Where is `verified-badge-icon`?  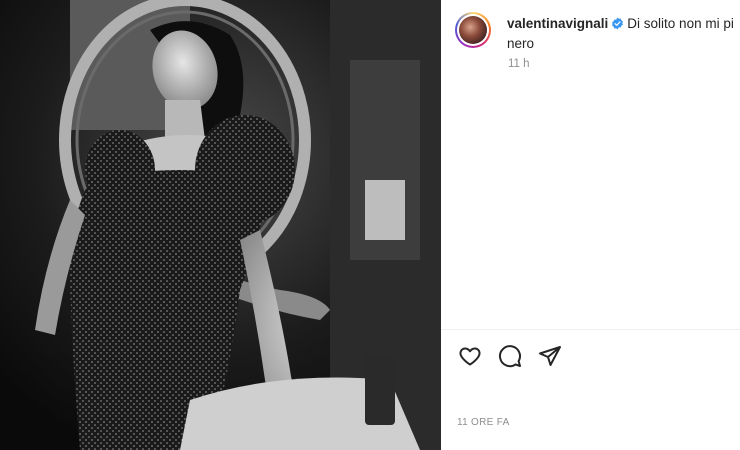 verified-badge-icon is located at coordinates (618, 23).